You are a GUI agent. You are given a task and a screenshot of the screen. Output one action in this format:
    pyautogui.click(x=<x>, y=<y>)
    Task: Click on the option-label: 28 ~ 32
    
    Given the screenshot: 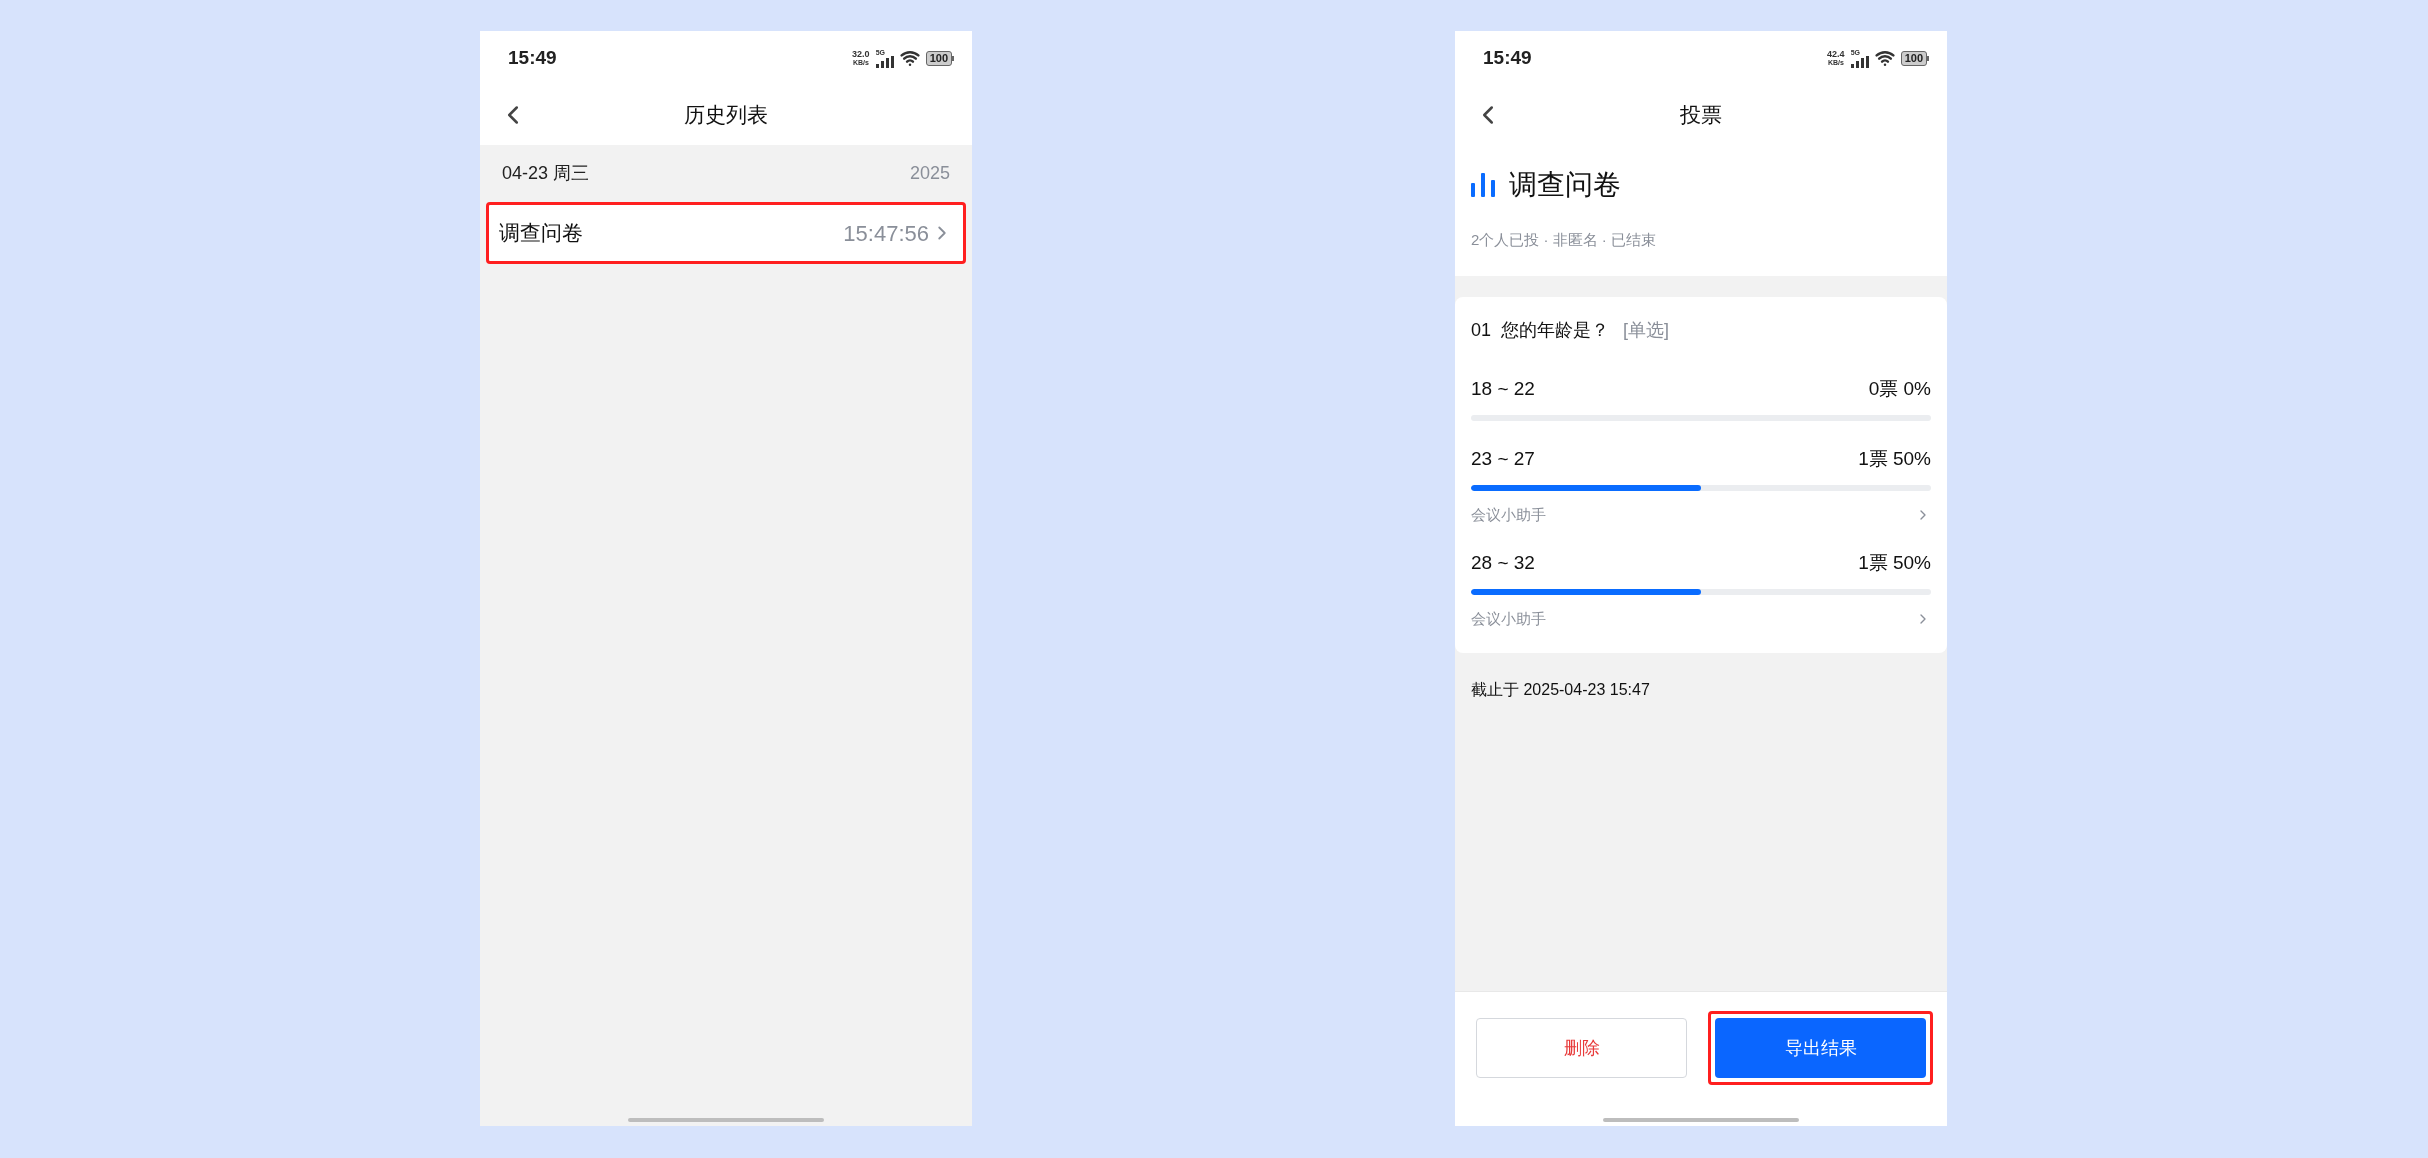 What is the action you would take?
    pyautogui.click(x=1503, y=562)
    